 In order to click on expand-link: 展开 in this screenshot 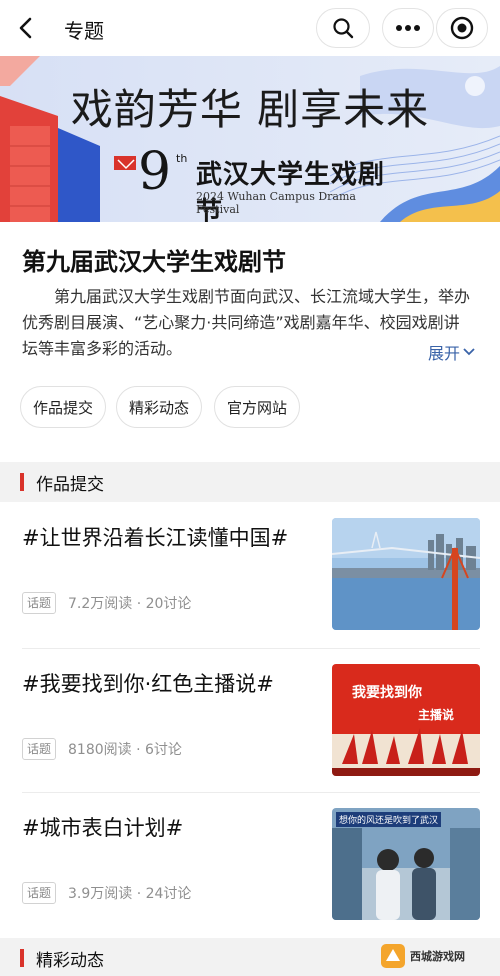, I will do `click(452, 352)`.